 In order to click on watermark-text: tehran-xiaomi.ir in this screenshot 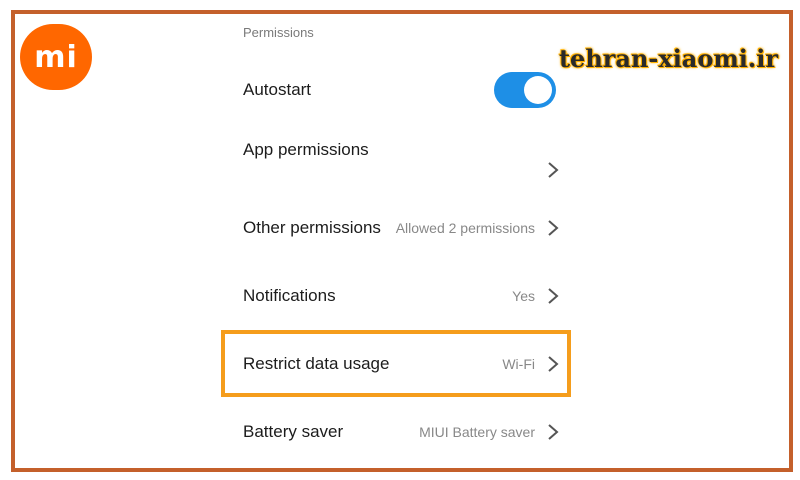, I will do `click(668, 58)`.